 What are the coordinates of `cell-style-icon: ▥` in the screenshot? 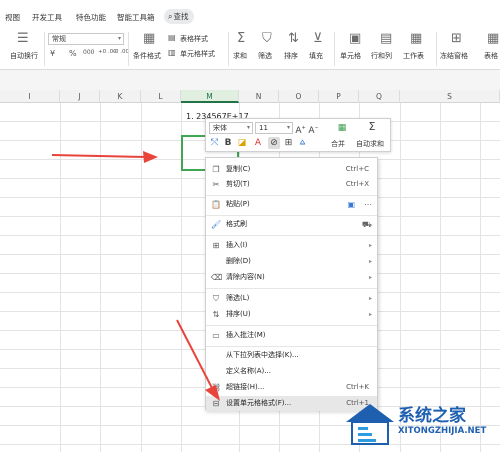 It's located at (172, 52).